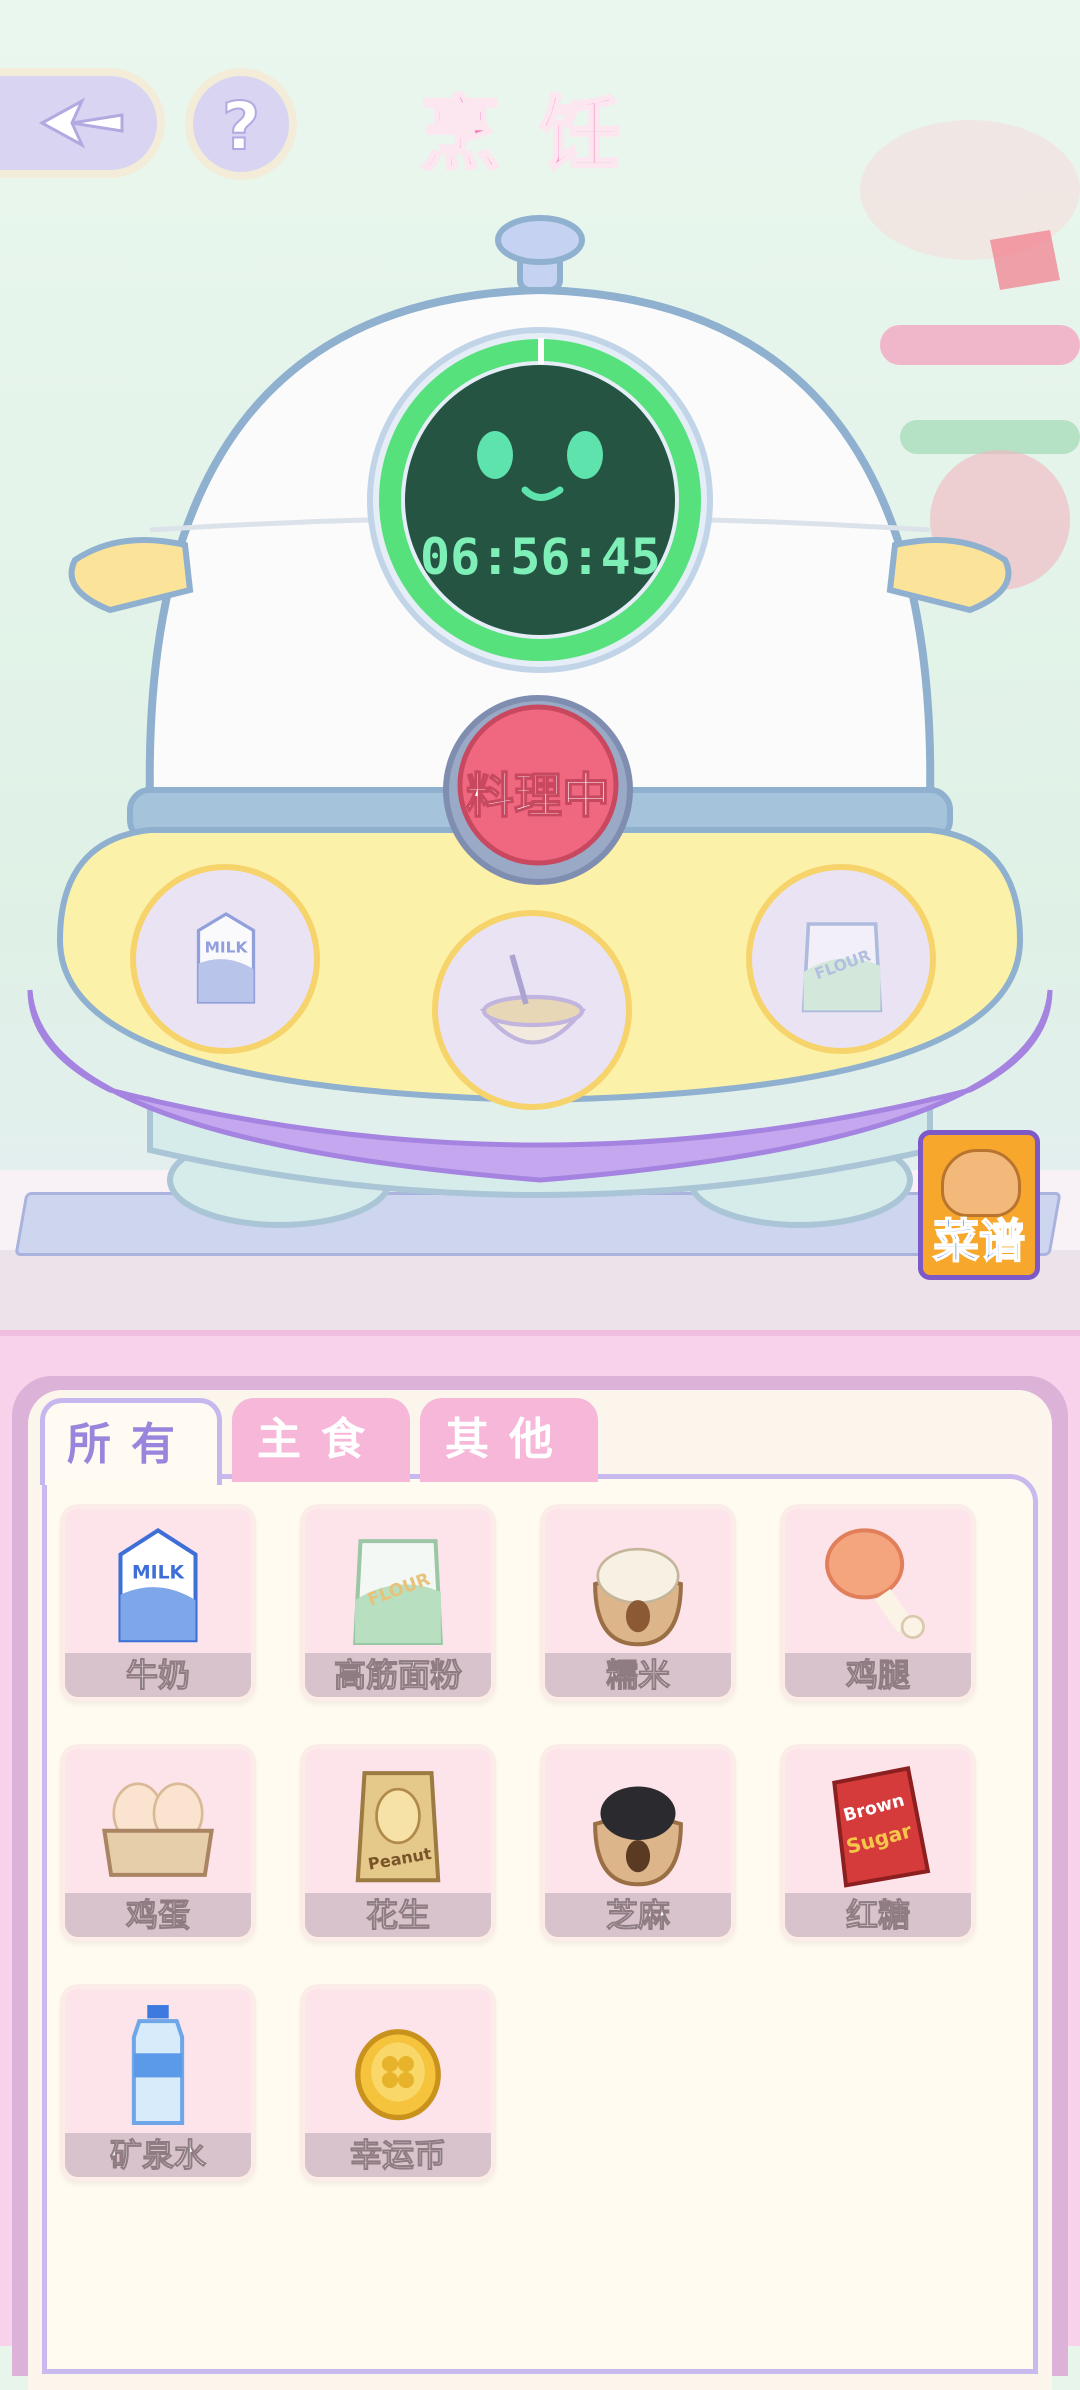 The height and width of the screenshot is (2390, 1080). I want to click on item-lucky-coin: 幸运币, so click(398, 2083).